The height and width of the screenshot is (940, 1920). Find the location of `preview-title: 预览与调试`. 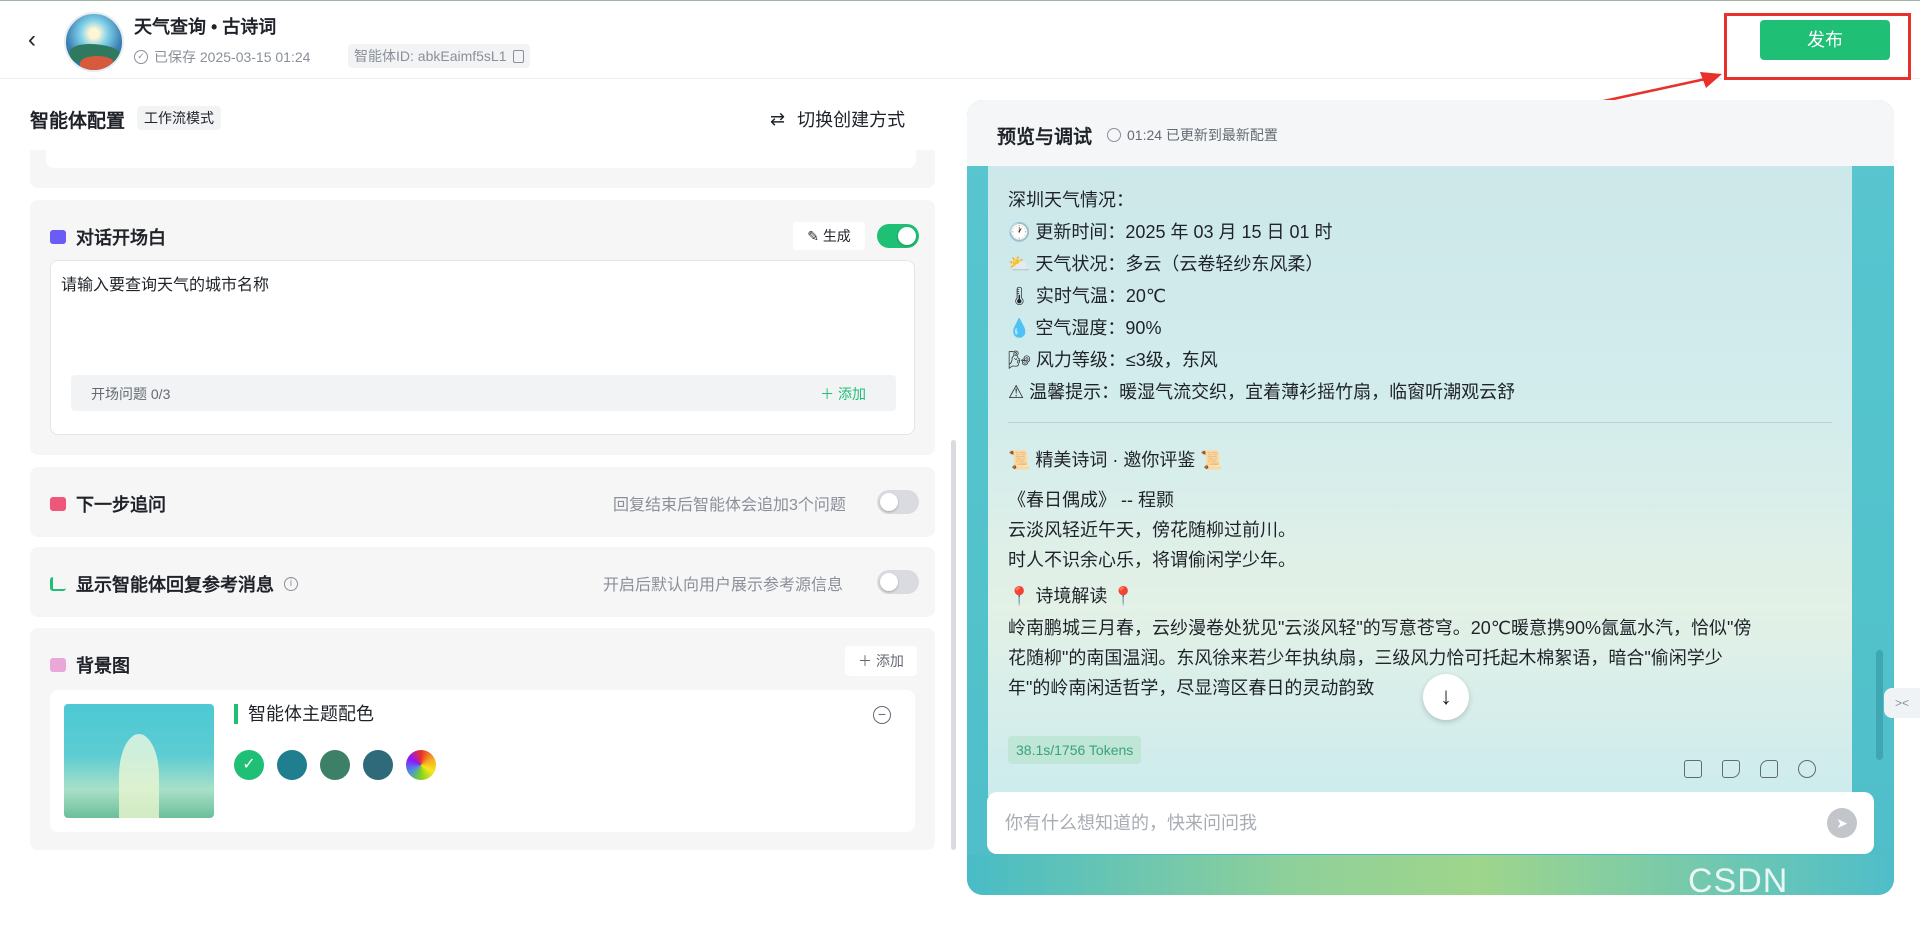

preview-title: 预览与调试 is located at coordinates (1045, 137).